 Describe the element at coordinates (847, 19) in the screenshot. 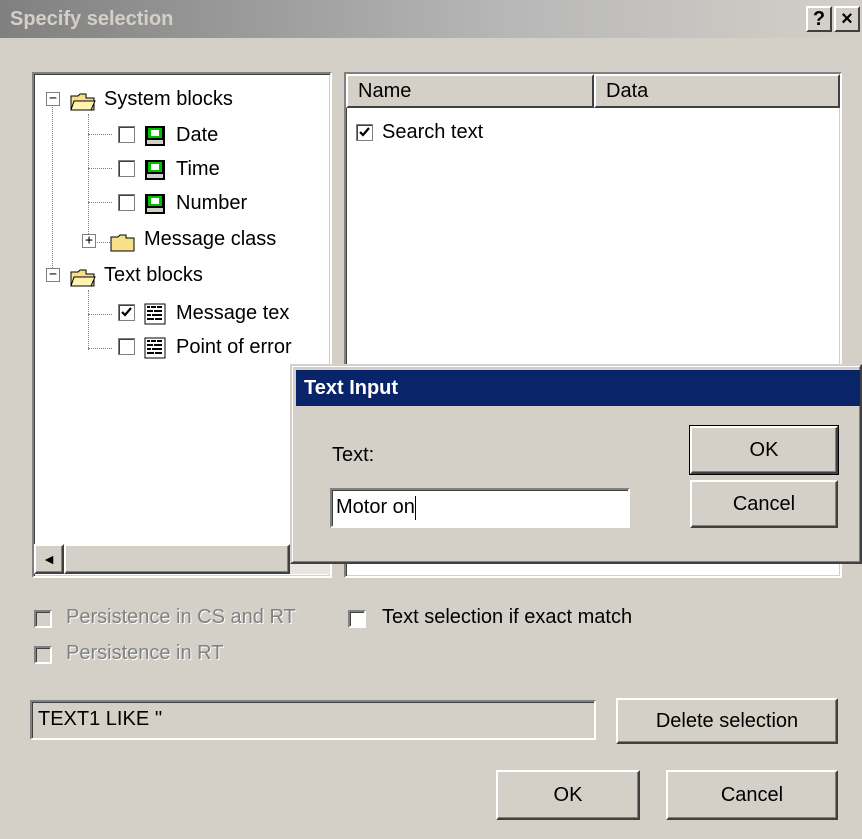

I see `close-button: ×` at that location.